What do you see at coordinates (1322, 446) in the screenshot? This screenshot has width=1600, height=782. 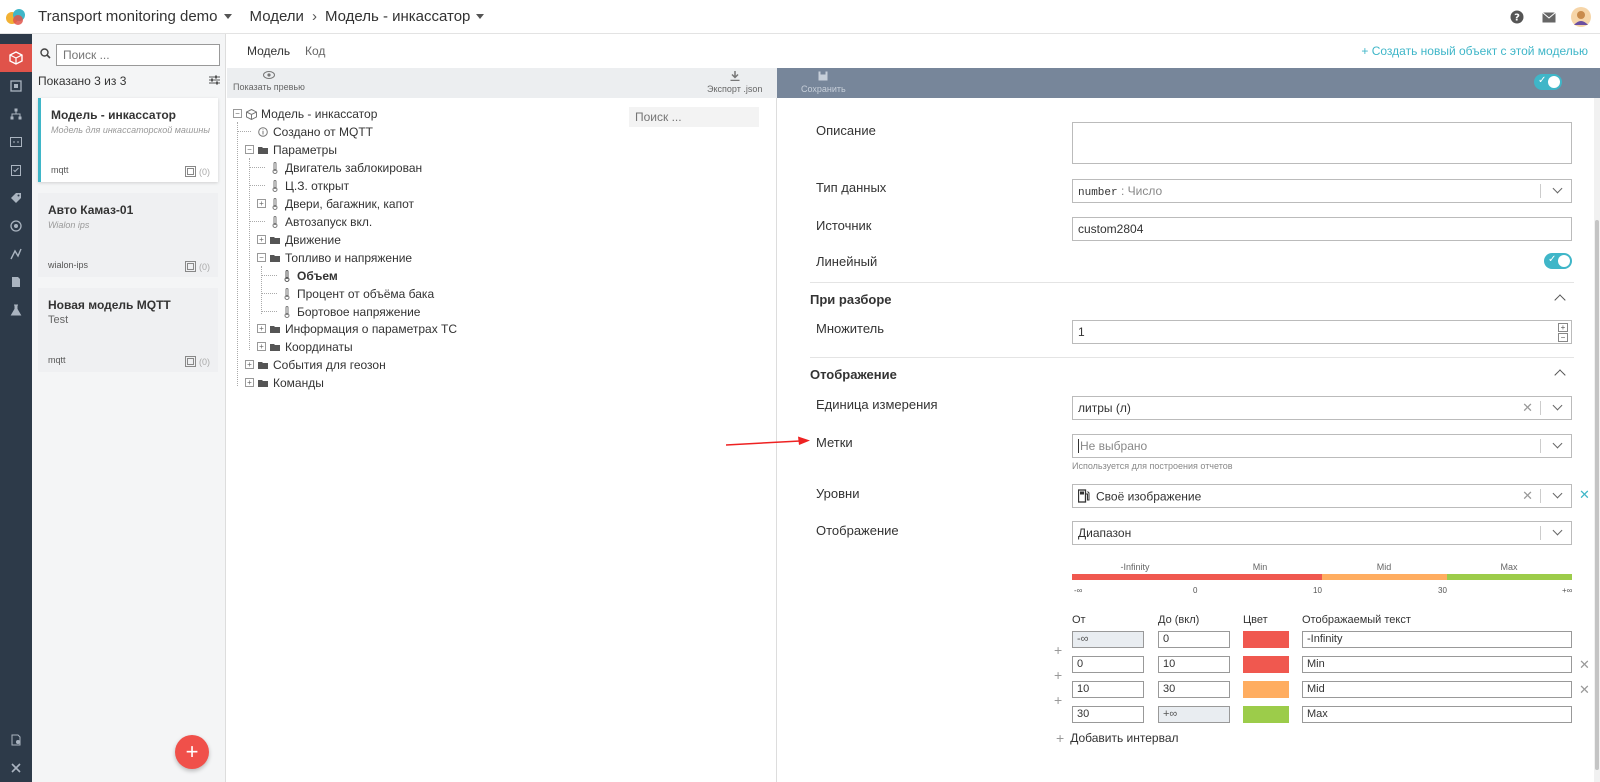 I see `tags-select: Не выбрано` at bounding box center [1322, 446].